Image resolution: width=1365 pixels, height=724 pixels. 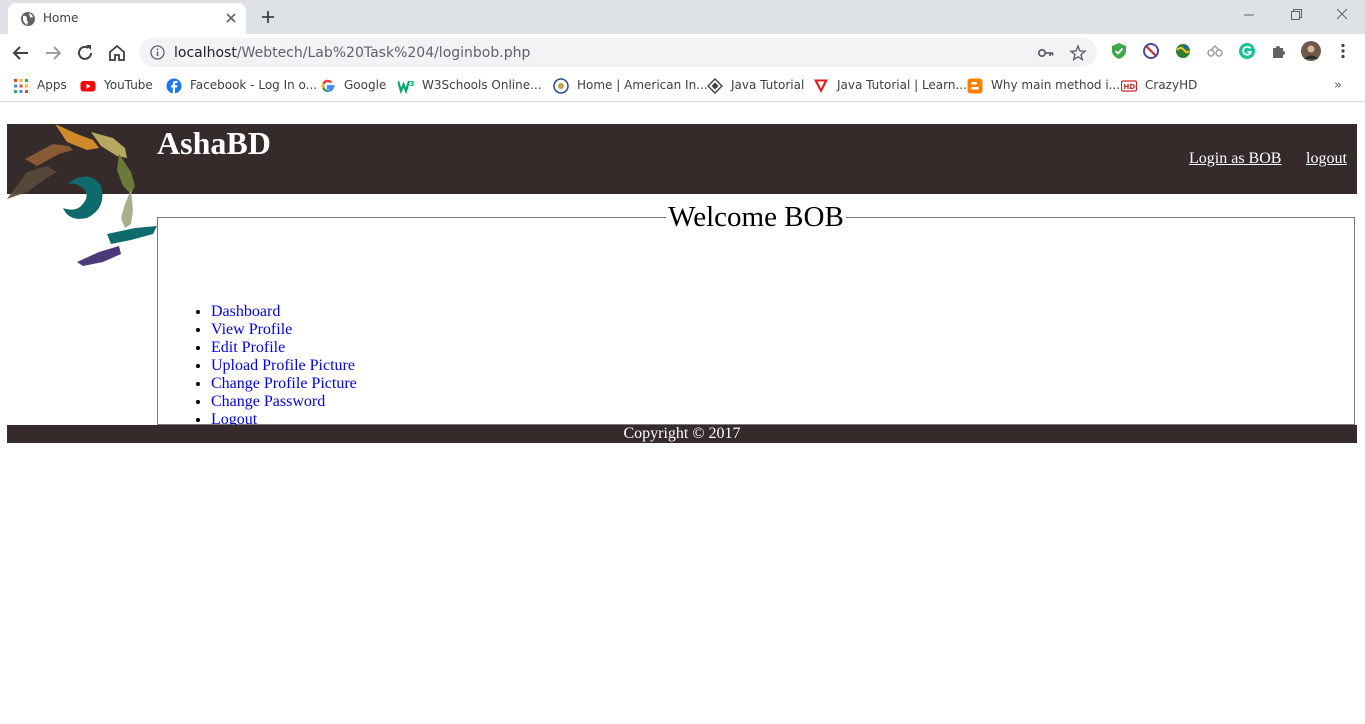 I want to click on svg-text: 3, so click(x=412, y=84).